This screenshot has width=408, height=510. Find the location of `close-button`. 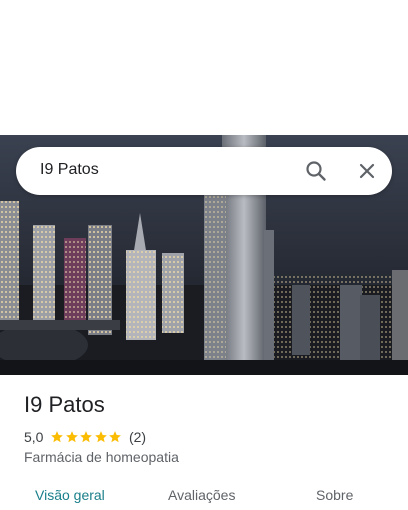

close-button is located at coordinates (367, 171).